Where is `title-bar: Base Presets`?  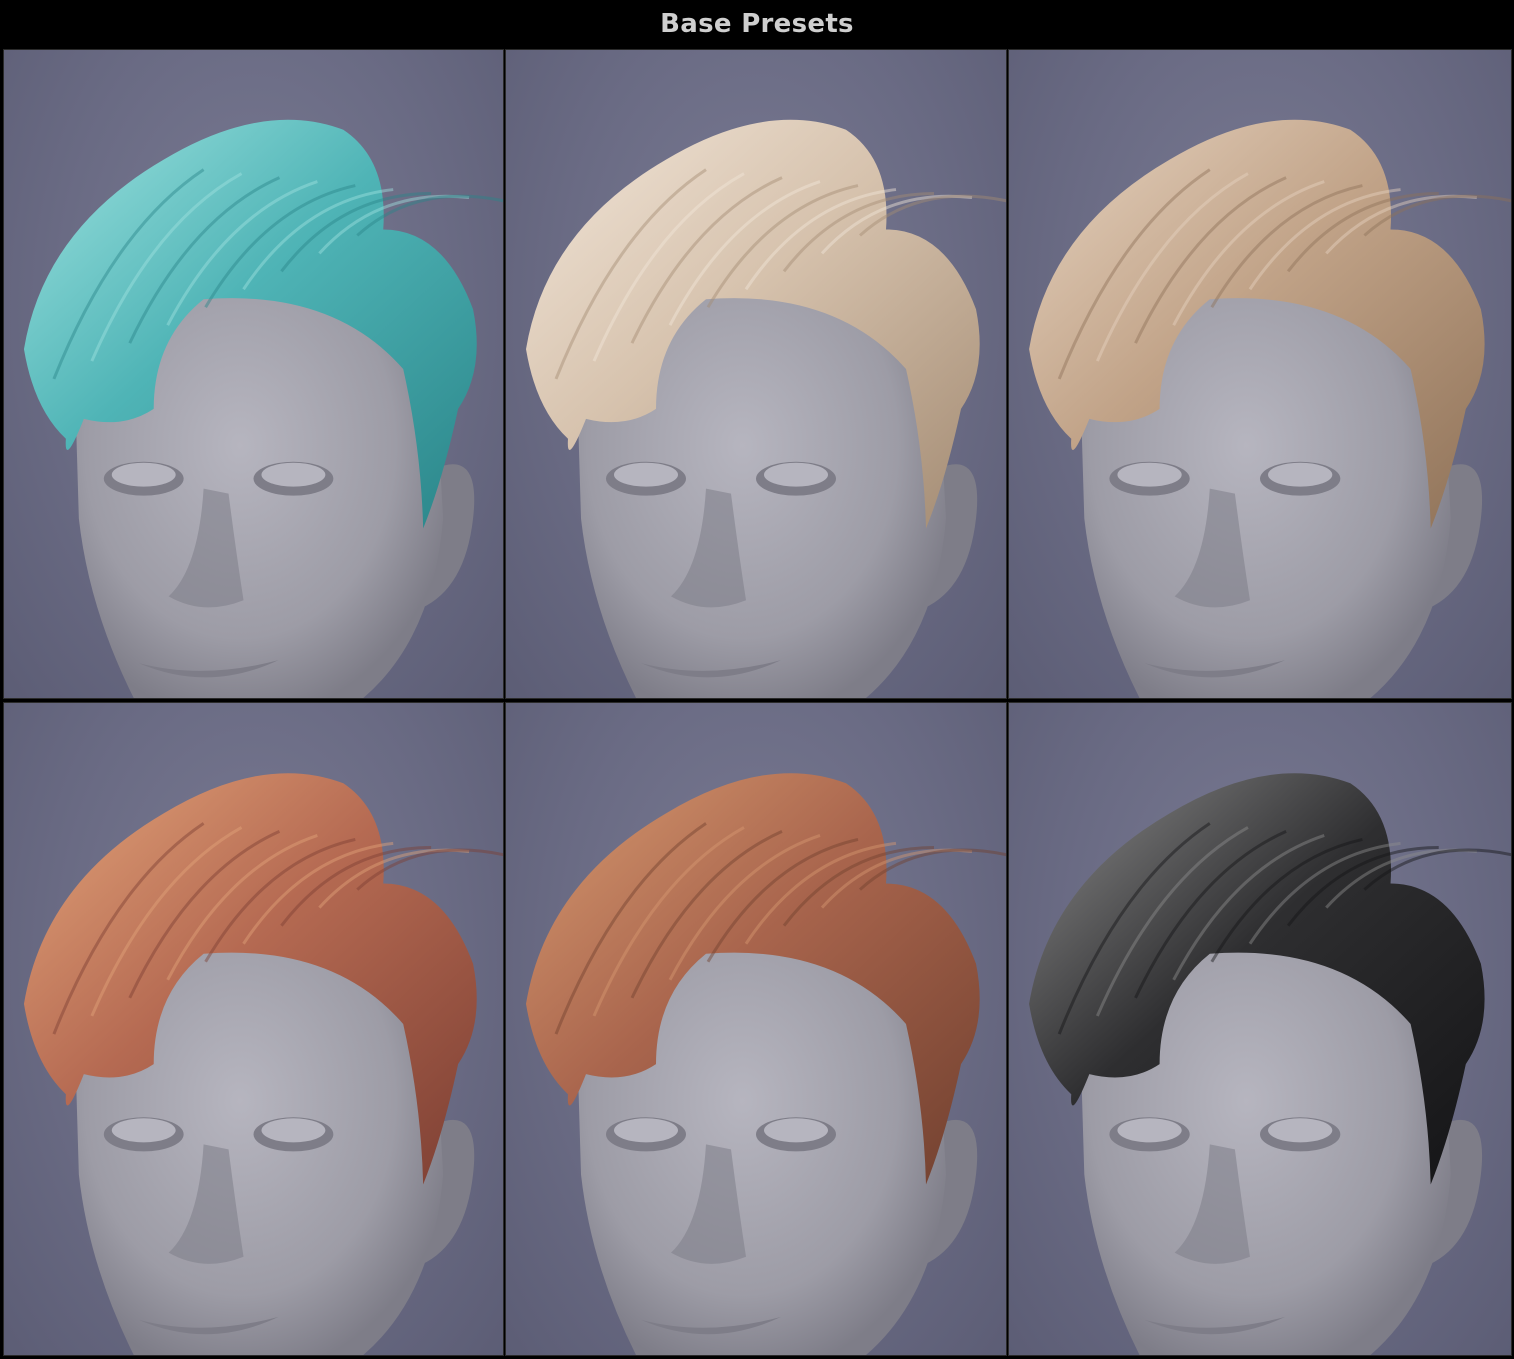
title-bar: Base Presets is located at coordinates (757, 24).